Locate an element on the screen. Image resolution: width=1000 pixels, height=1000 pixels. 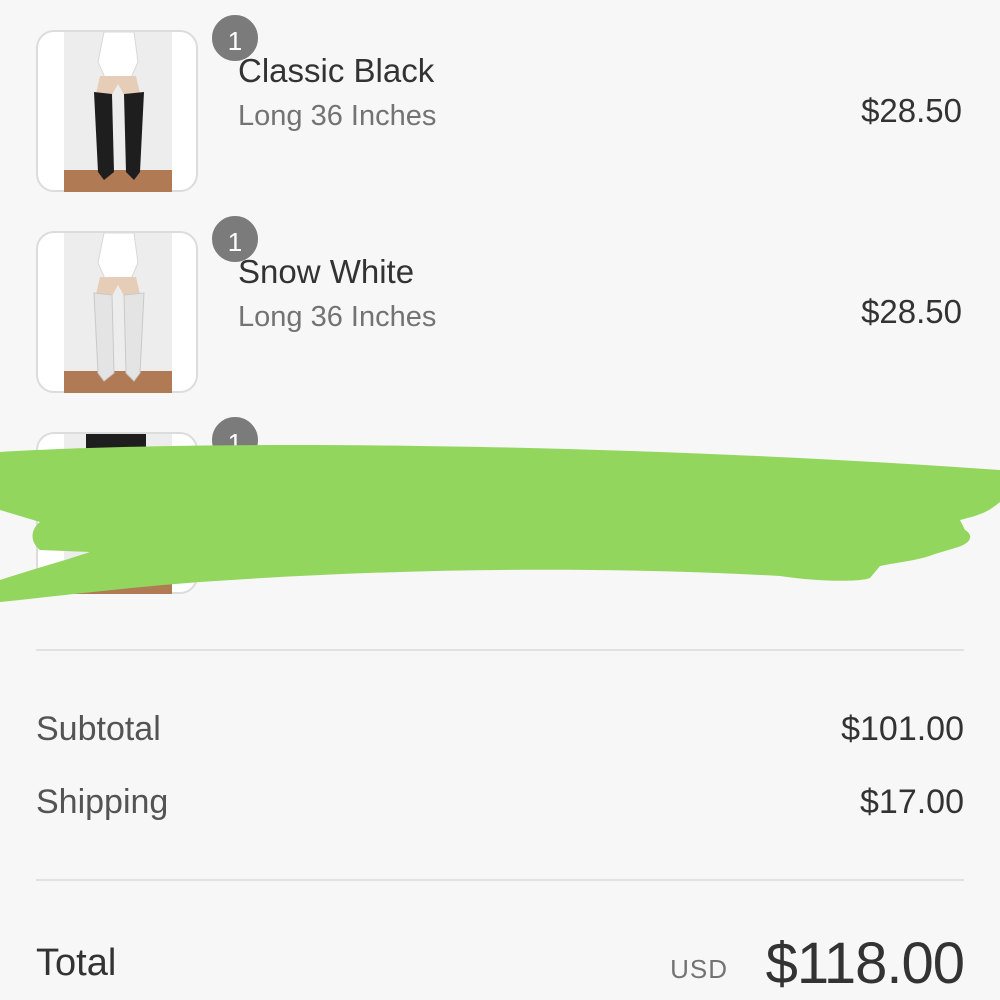
total-row: Total USD $118.00 is located at coordinates (500, 965).